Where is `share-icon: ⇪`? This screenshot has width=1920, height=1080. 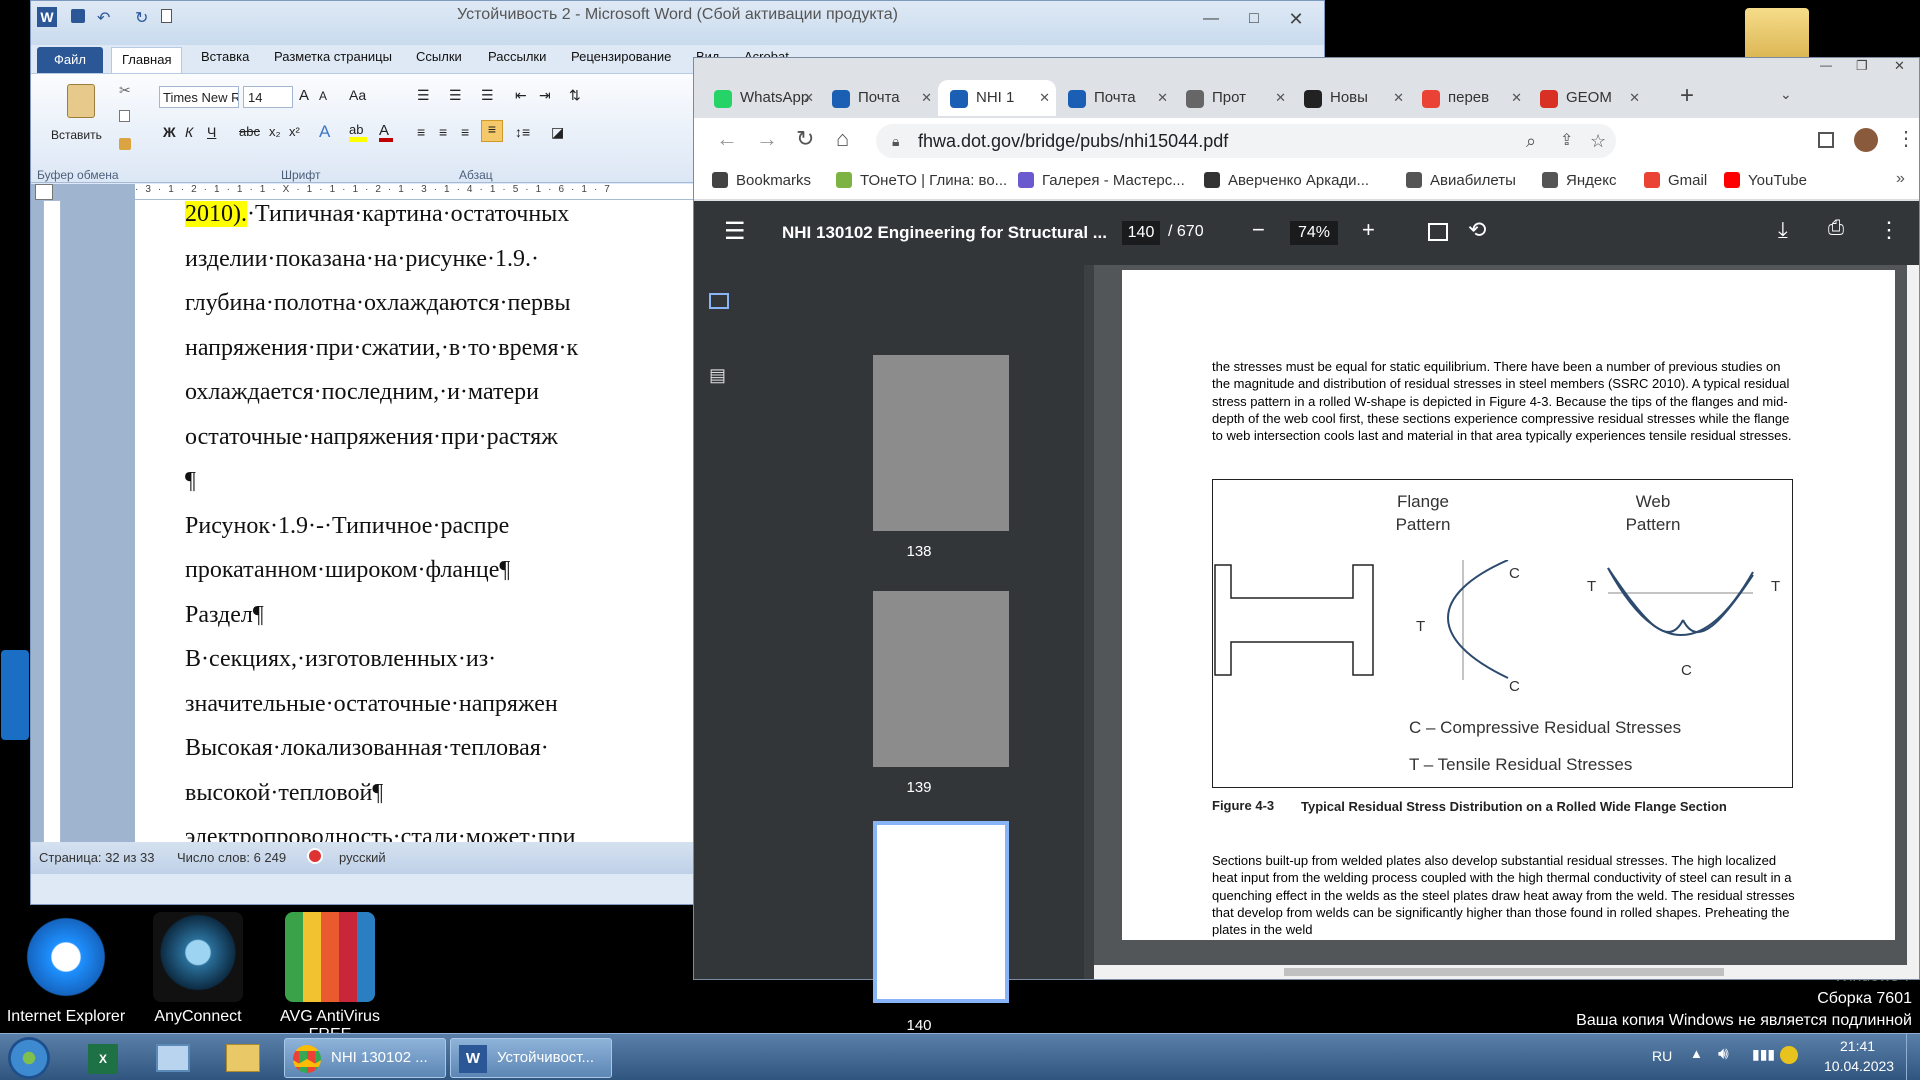 share-icon: ⇪ is located at coordinates (1566, 141).